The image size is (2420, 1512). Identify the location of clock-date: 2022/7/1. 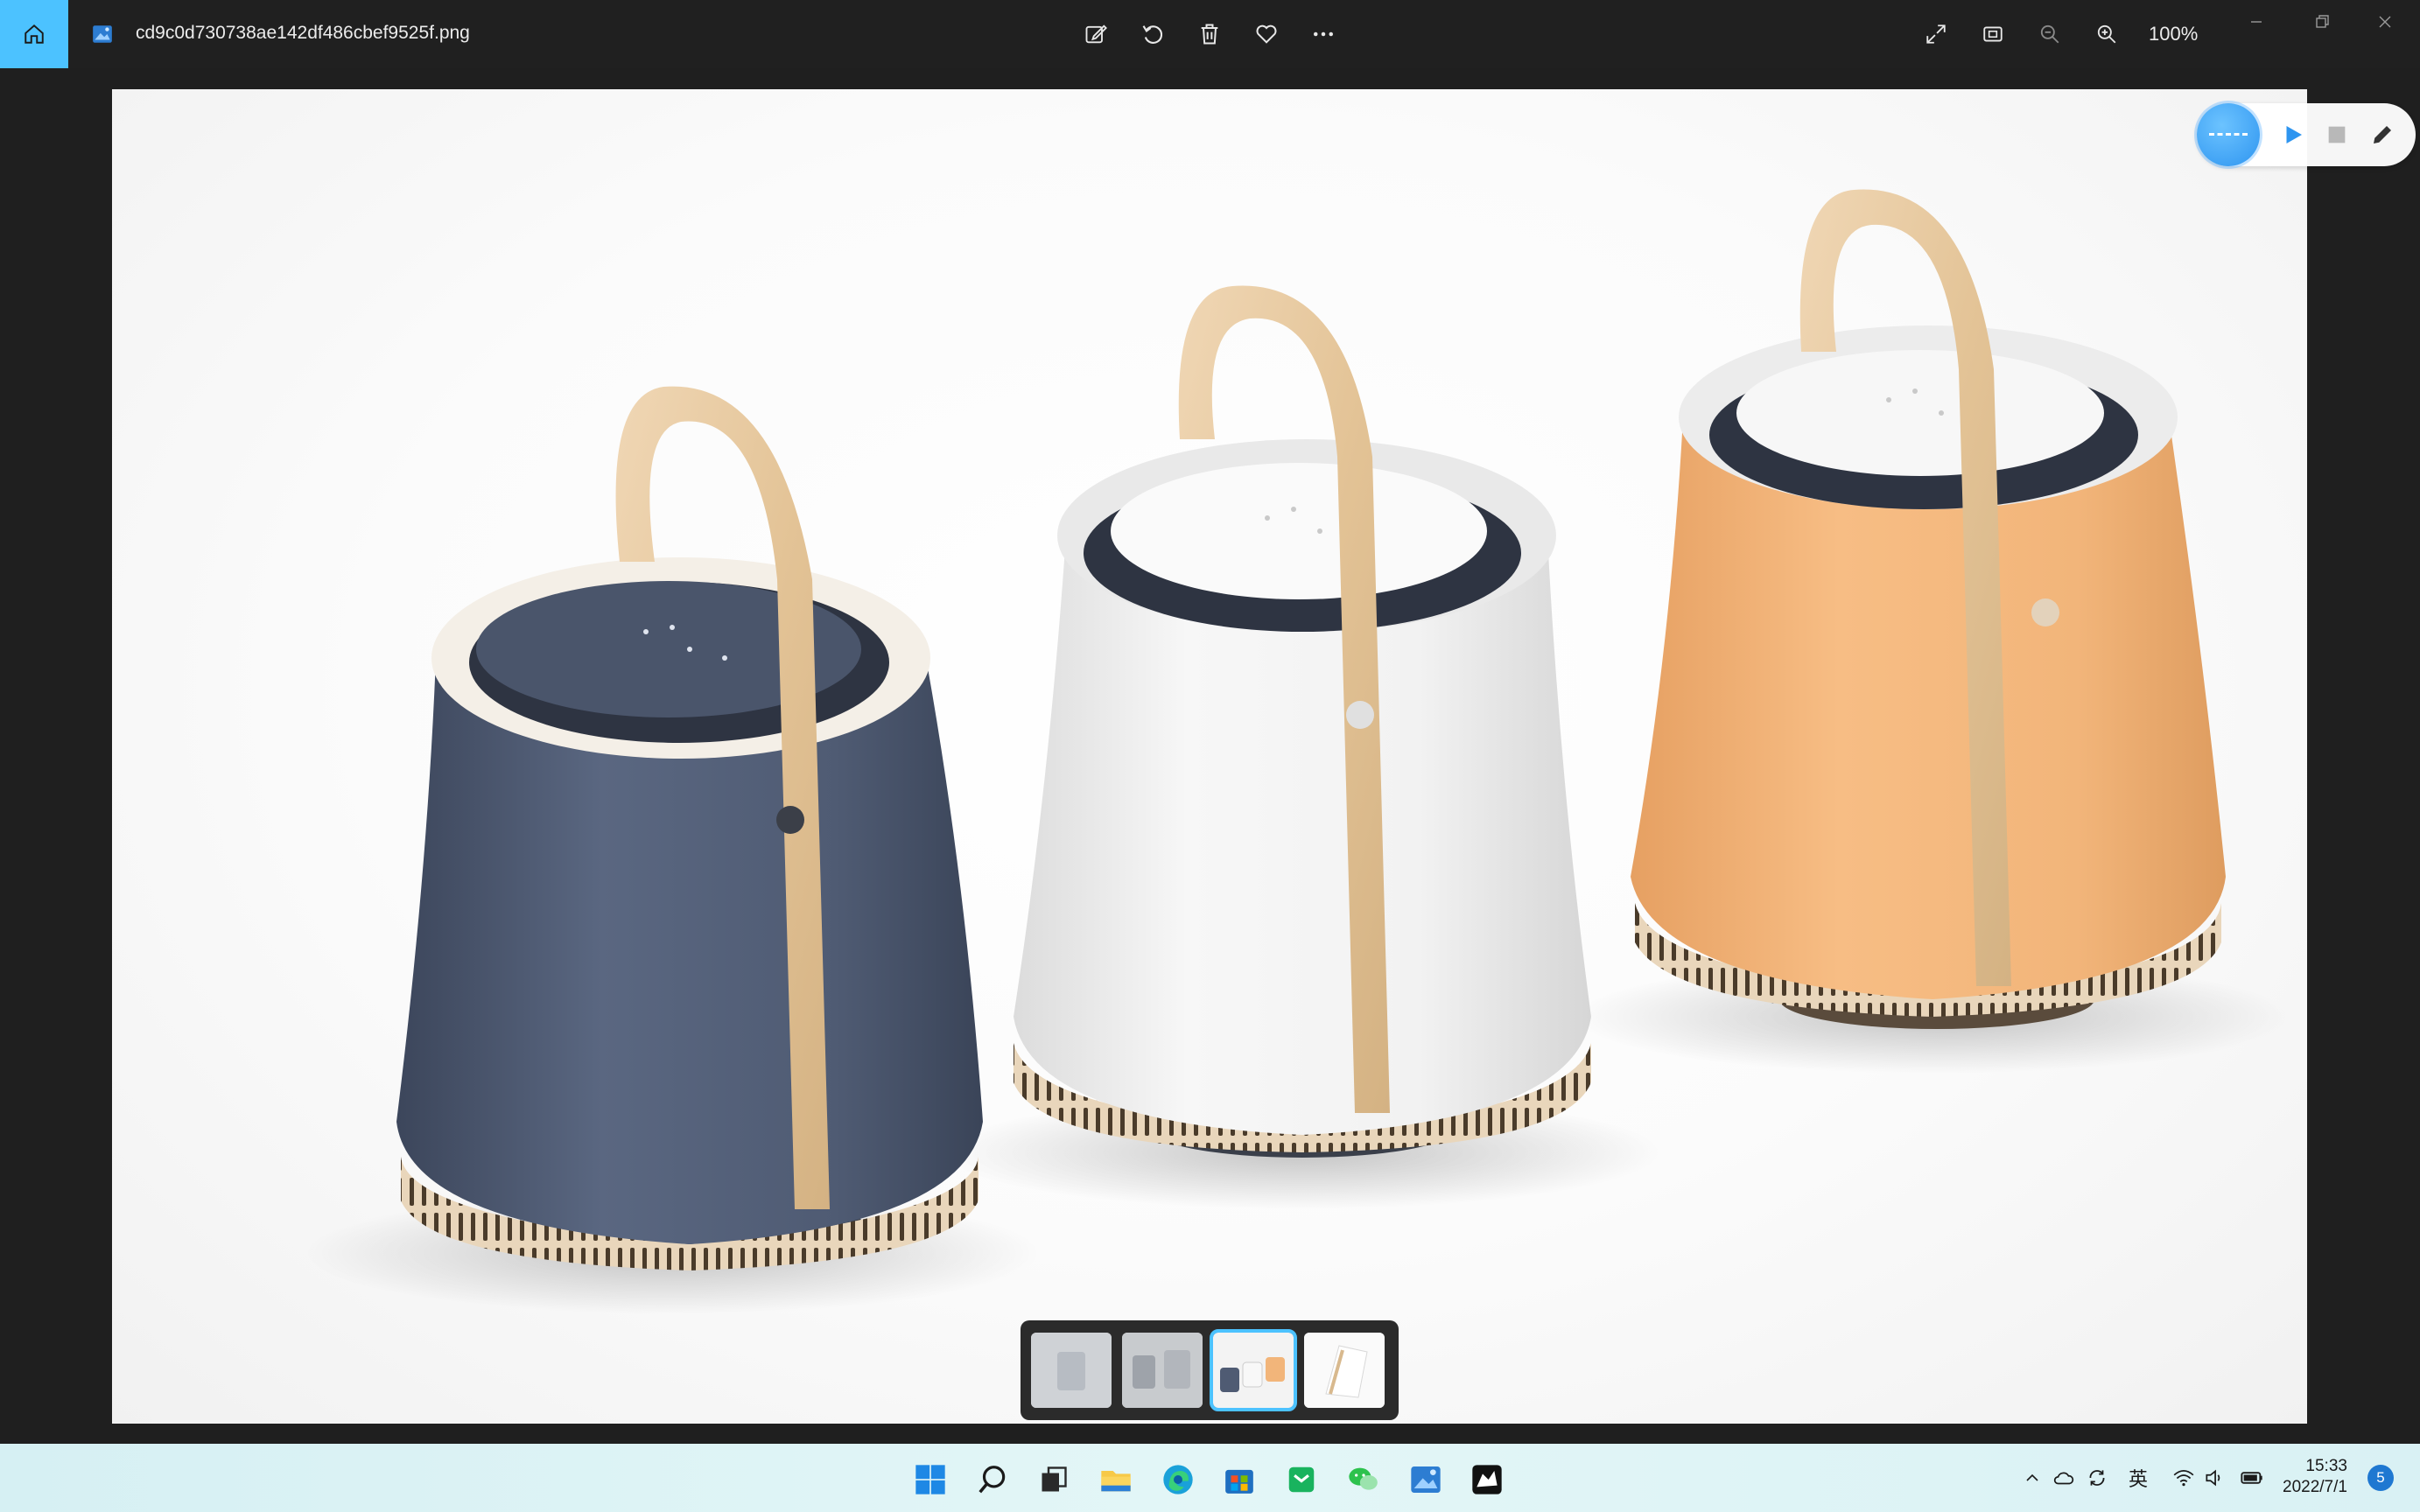
(2315, 1487).